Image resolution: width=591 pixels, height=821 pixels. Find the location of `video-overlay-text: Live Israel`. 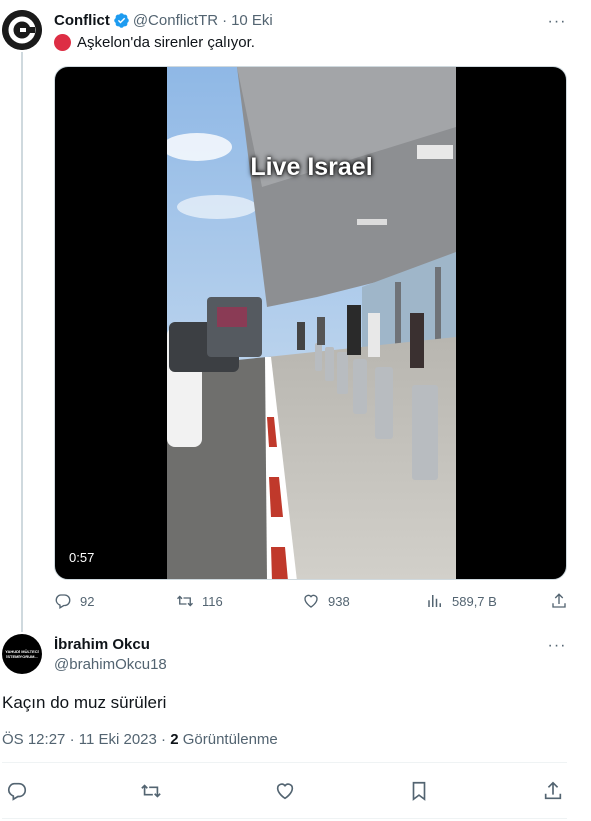

video-overlay-text: Live Israel is located at coordinates (311, 167).